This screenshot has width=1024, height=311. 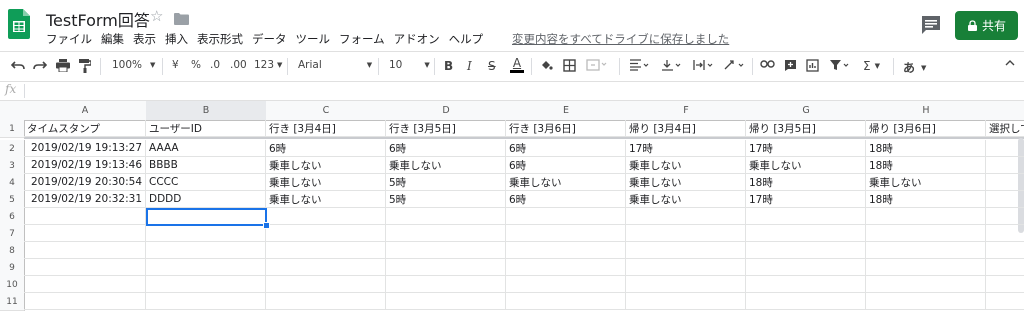 What do you see at coordinates (133, 65) in the screenshot?
I see `zoom-select: 100% ▼` at bounding box center [133, 65].